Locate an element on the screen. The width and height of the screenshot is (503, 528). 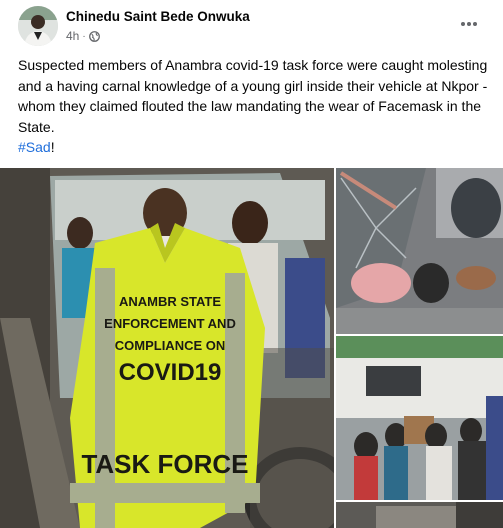
author-avatar is located at coordinates (38, 26).